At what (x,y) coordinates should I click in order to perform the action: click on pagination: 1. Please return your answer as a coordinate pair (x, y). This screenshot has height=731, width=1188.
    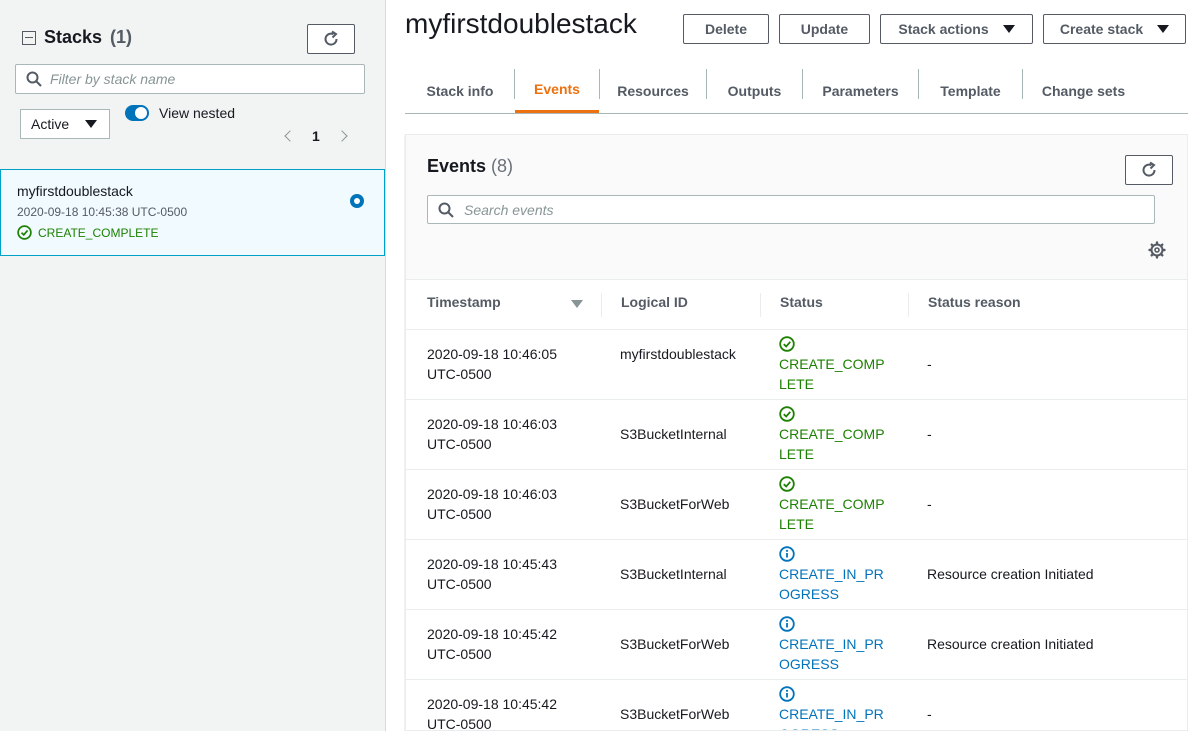
    Looking at the image, I should click on (316, 136).